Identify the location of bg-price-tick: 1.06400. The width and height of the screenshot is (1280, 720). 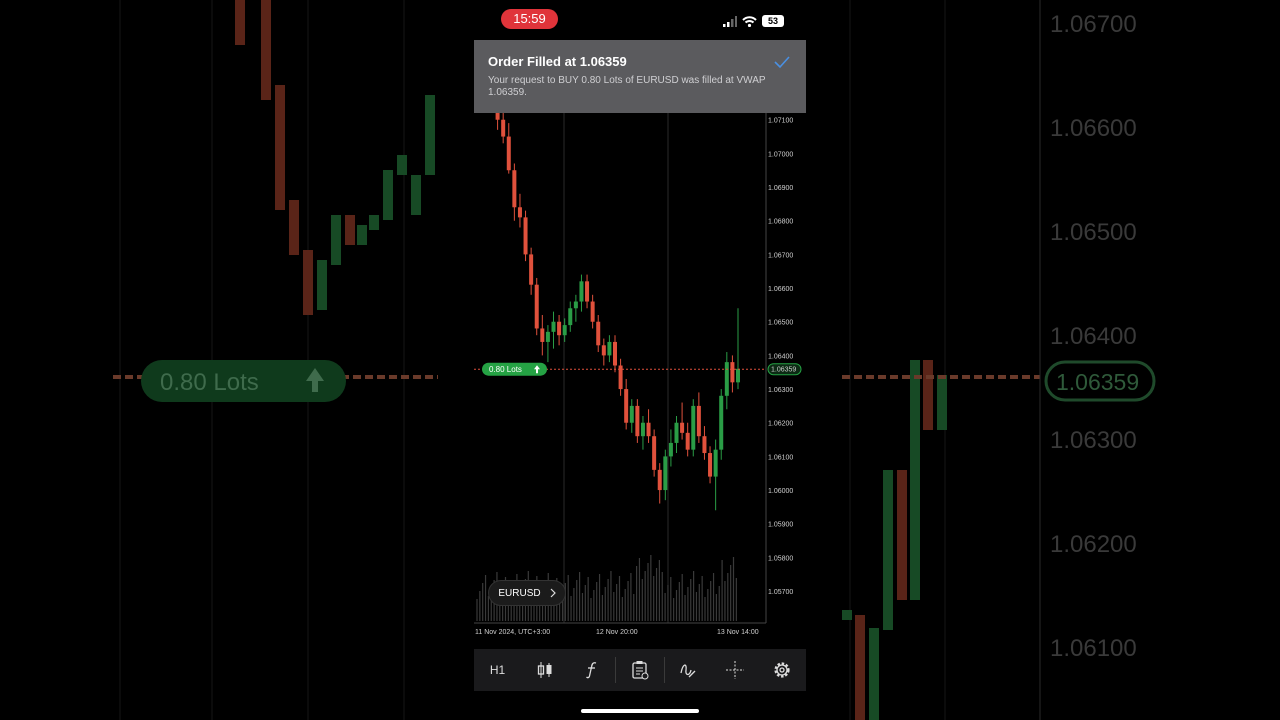
(1093, 336).